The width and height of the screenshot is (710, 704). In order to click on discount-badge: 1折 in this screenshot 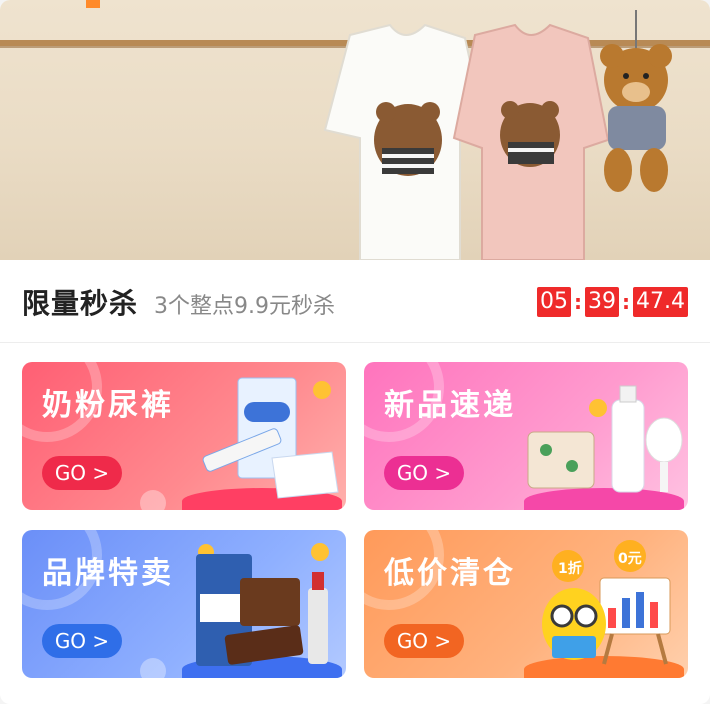, I will do `click(570, 569)`.